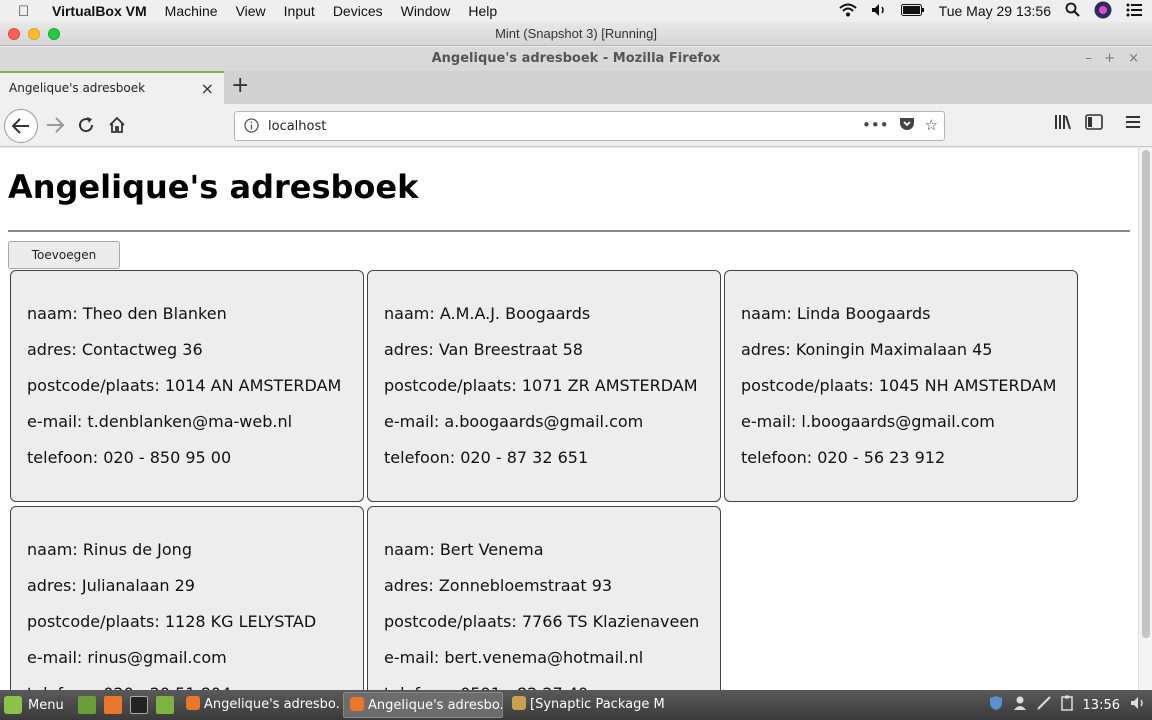 The height and width of the screenshot is (720, 1152). I want to click on url-text: localhost, so click(297, 126).